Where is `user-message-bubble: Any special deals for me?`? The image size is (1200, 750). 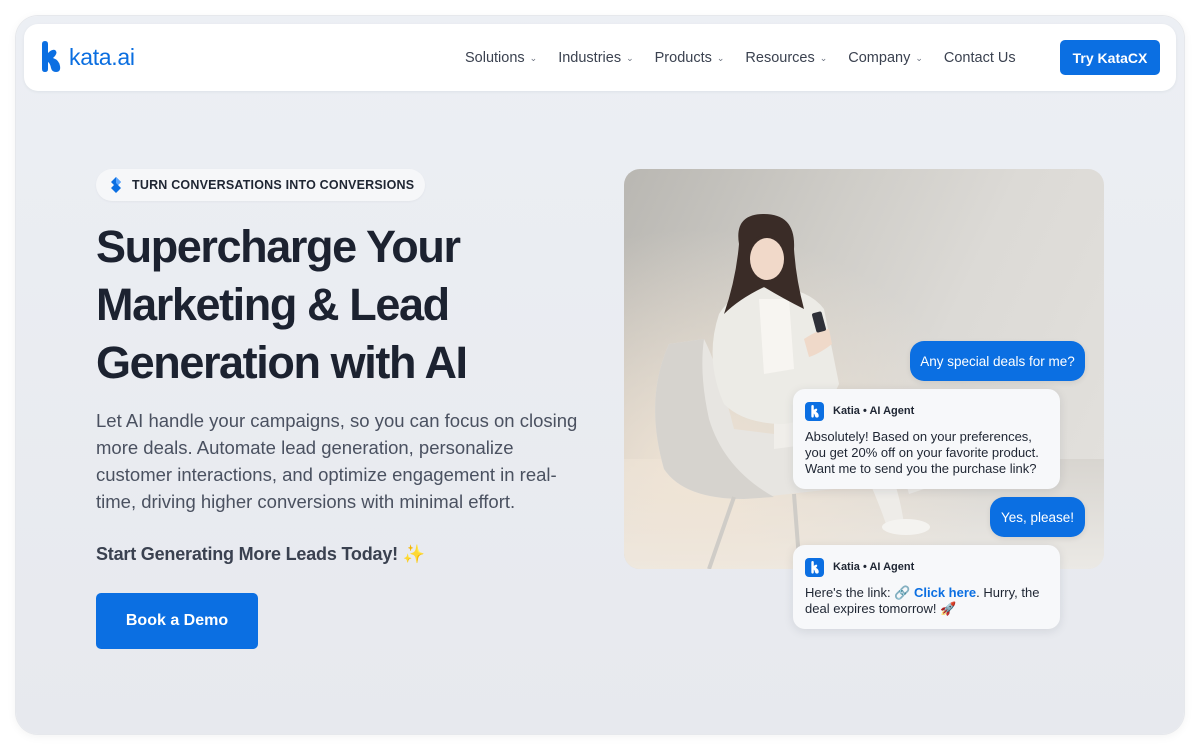
user-message-bubble: Any special deals for me? is located at coordinates (997, 361).